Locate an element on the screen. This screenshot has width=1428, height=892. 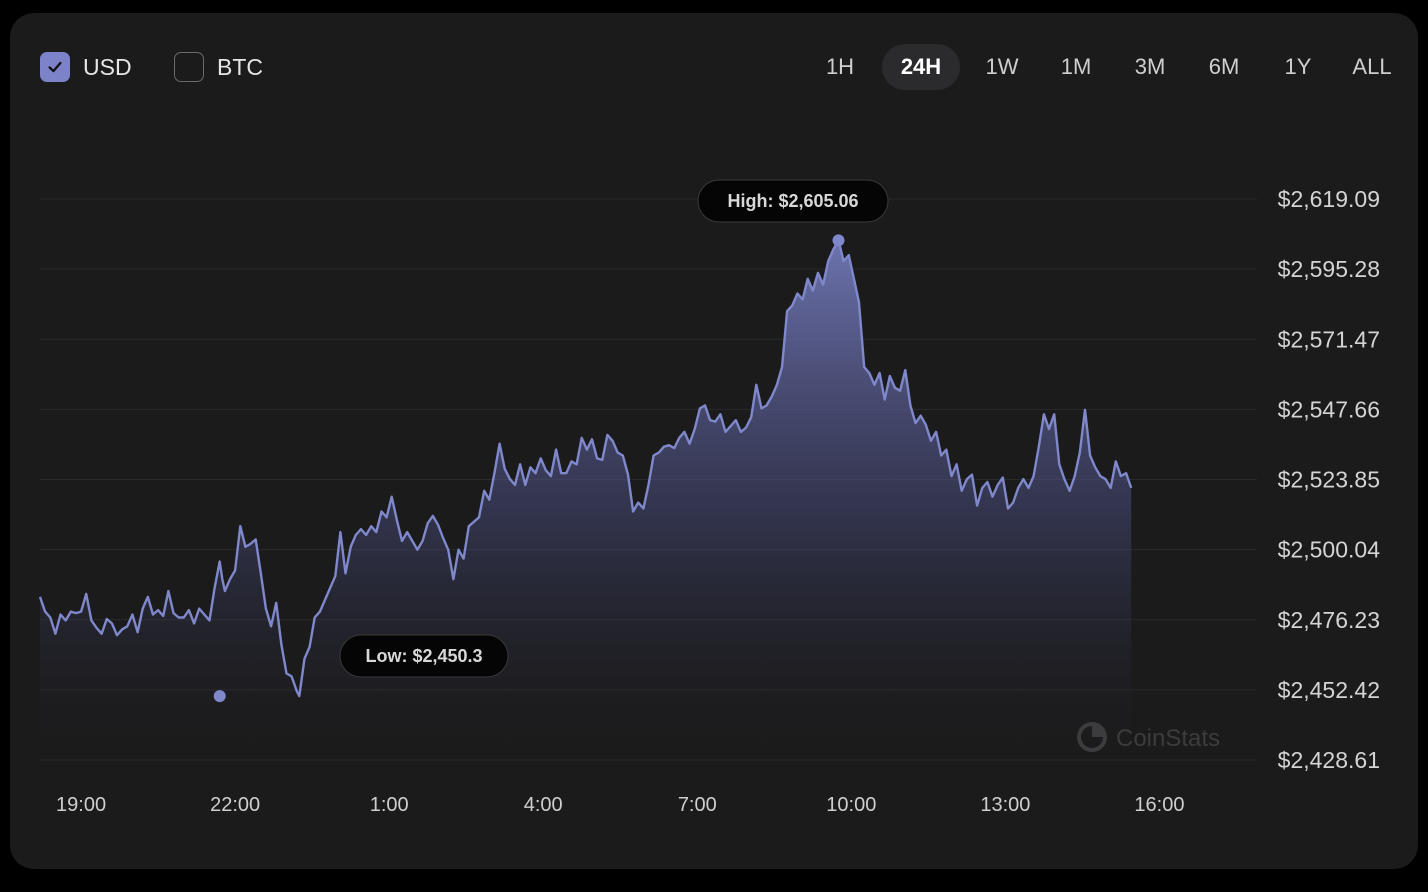
x-tick-label: 10:00 is located at coordinates (851, 805).